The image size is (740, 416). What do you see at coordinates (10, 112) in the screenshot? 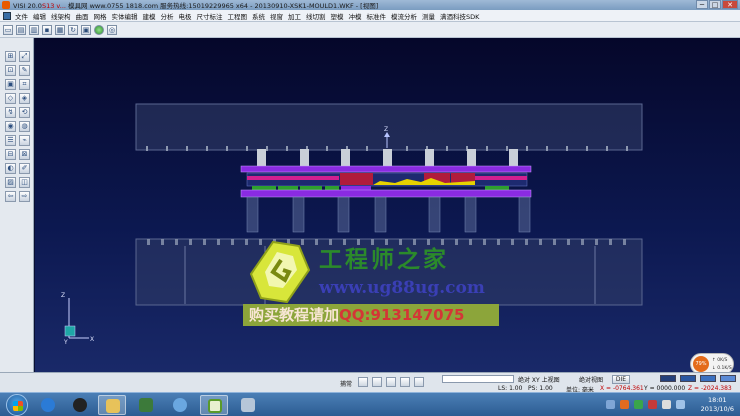
I see `sidebar-tool-8-icon: ↯` at bounding box center [10, 112].